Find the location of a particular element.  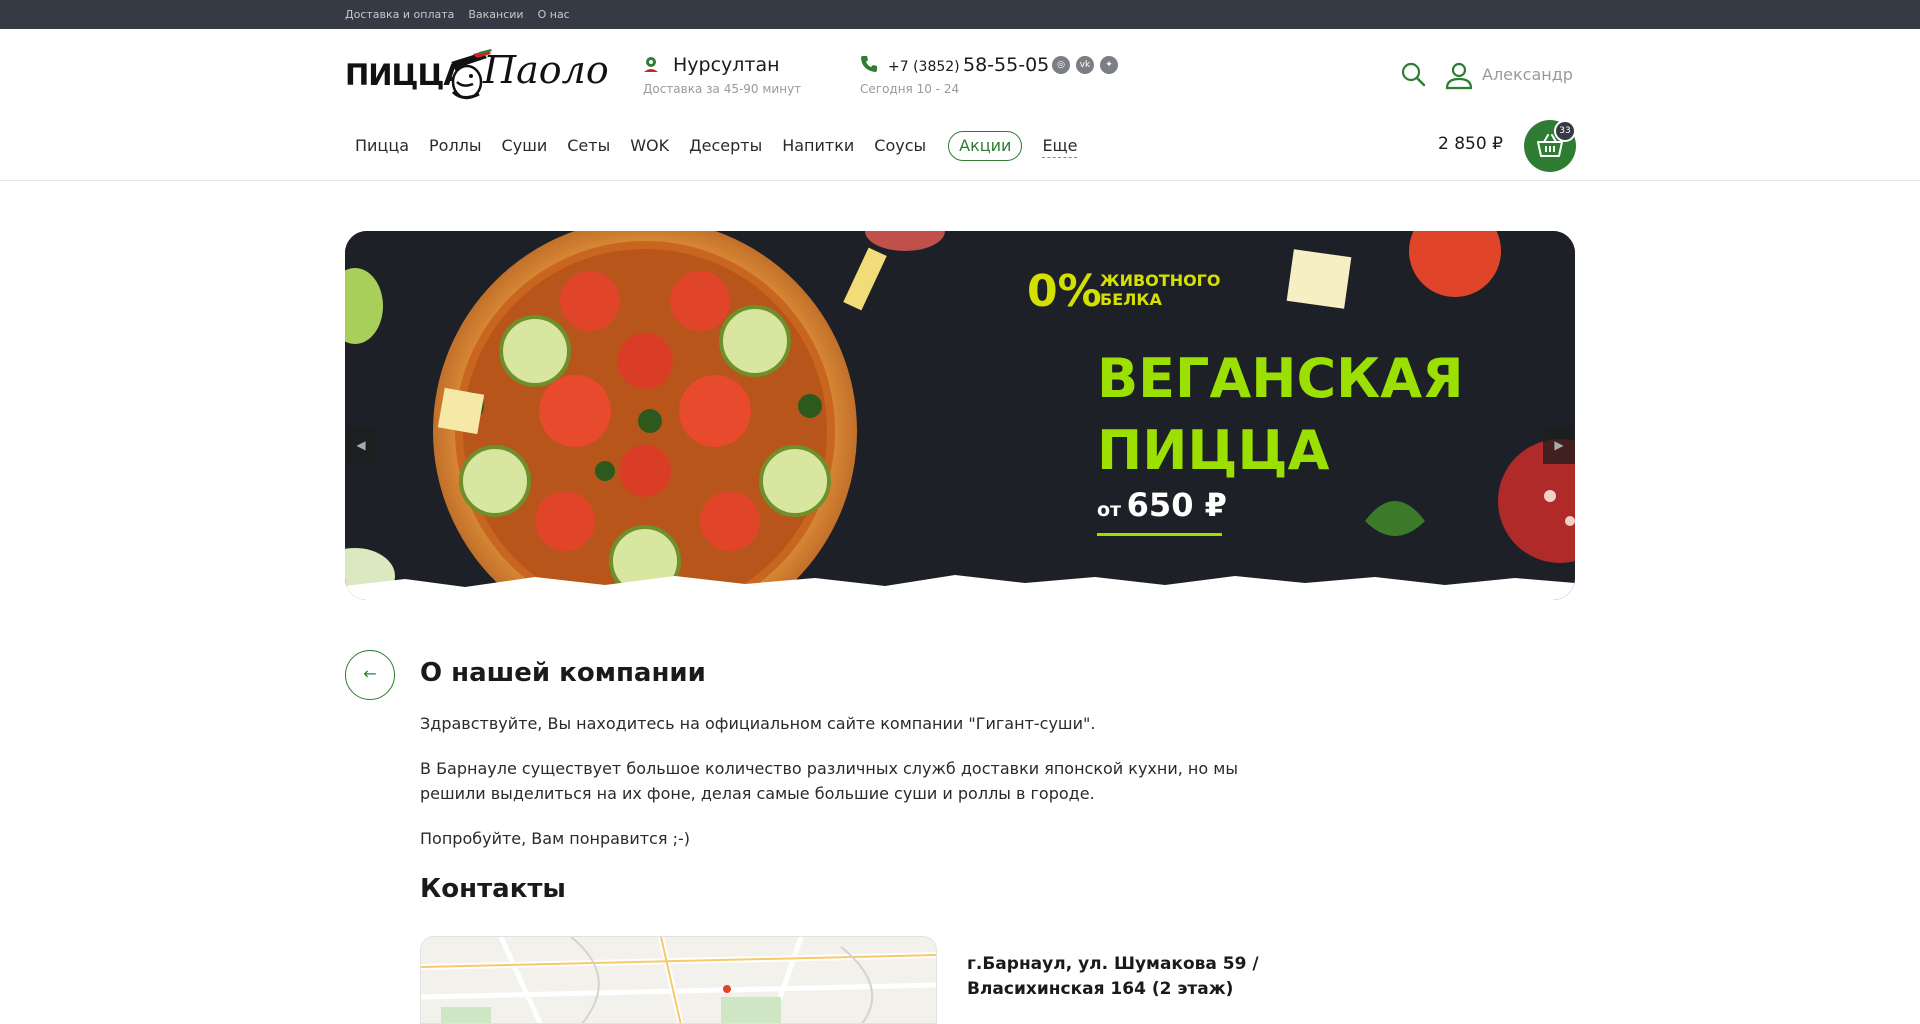

page-title: О нашей компании is located at coordinates (563, 673).